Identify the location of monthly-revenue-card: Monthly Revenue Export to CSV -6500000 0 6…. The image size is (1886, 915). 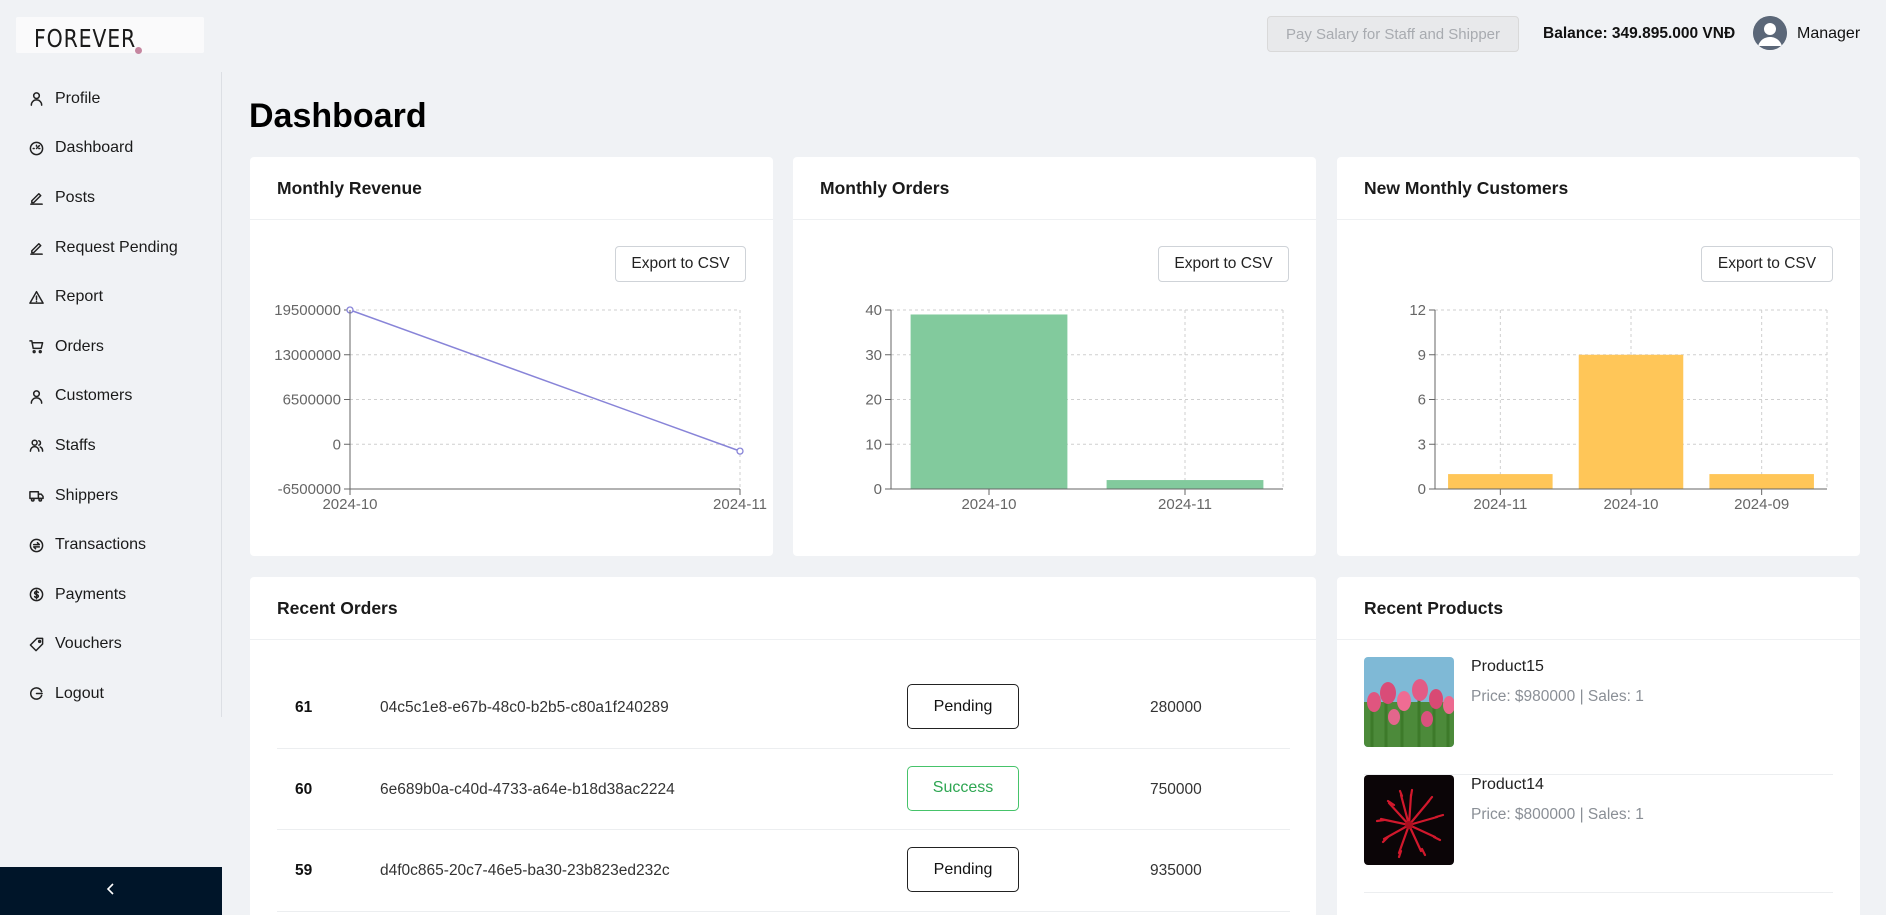
(511, 356).